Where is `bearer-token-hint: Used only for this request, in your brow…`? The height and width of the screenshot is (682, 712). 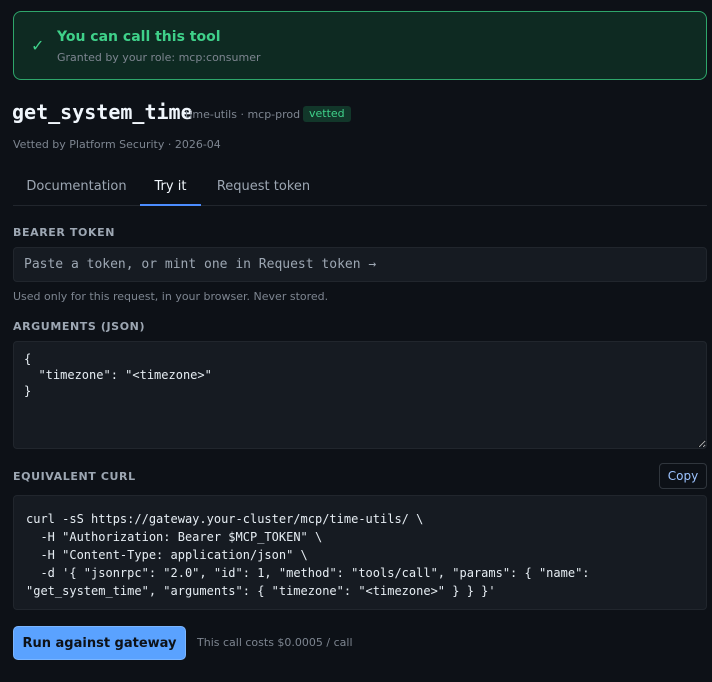 bearer-token-hint: Used only for this request, in your brow… is located at coordinates (171, 296).